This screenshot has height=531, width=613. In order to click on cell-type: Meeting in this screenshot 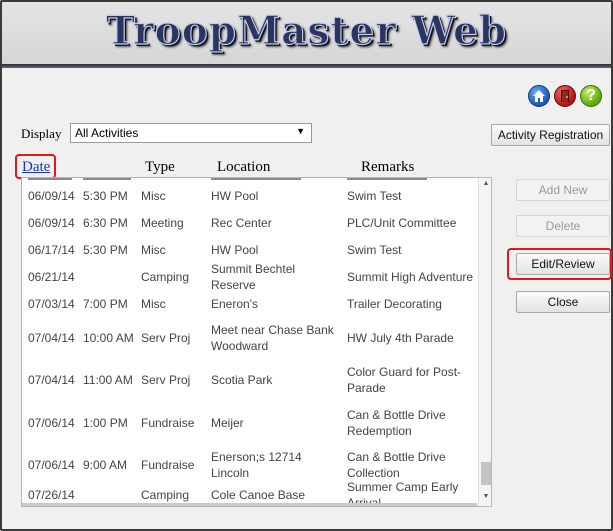, I will do `click(162, 222)`.